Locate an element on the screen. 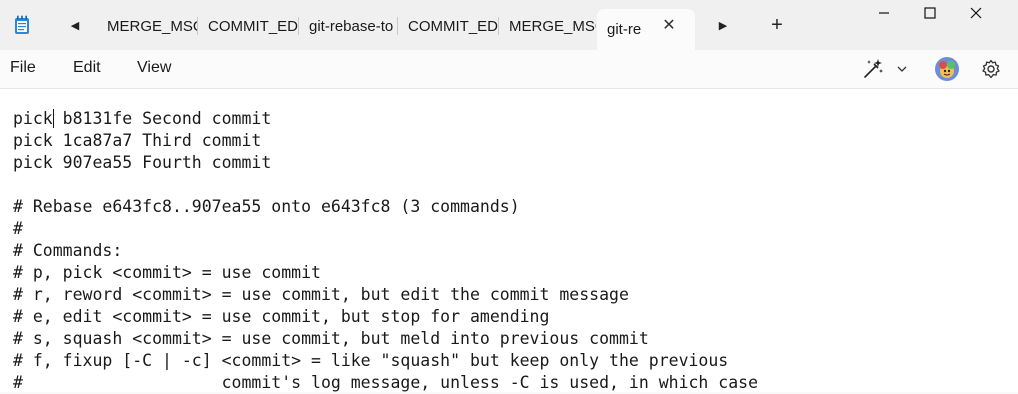 The height and width of the screenshot is (394, 1018). menu-edit: Edit is located at coordinates (87, 68).